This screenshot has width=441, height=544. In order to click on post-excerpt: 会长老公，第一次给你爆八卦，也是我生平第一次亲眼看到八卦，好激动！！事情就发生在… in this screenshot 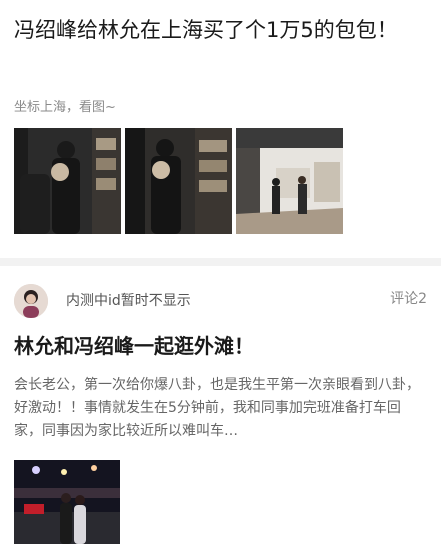, I will do `click(219, 408)`.